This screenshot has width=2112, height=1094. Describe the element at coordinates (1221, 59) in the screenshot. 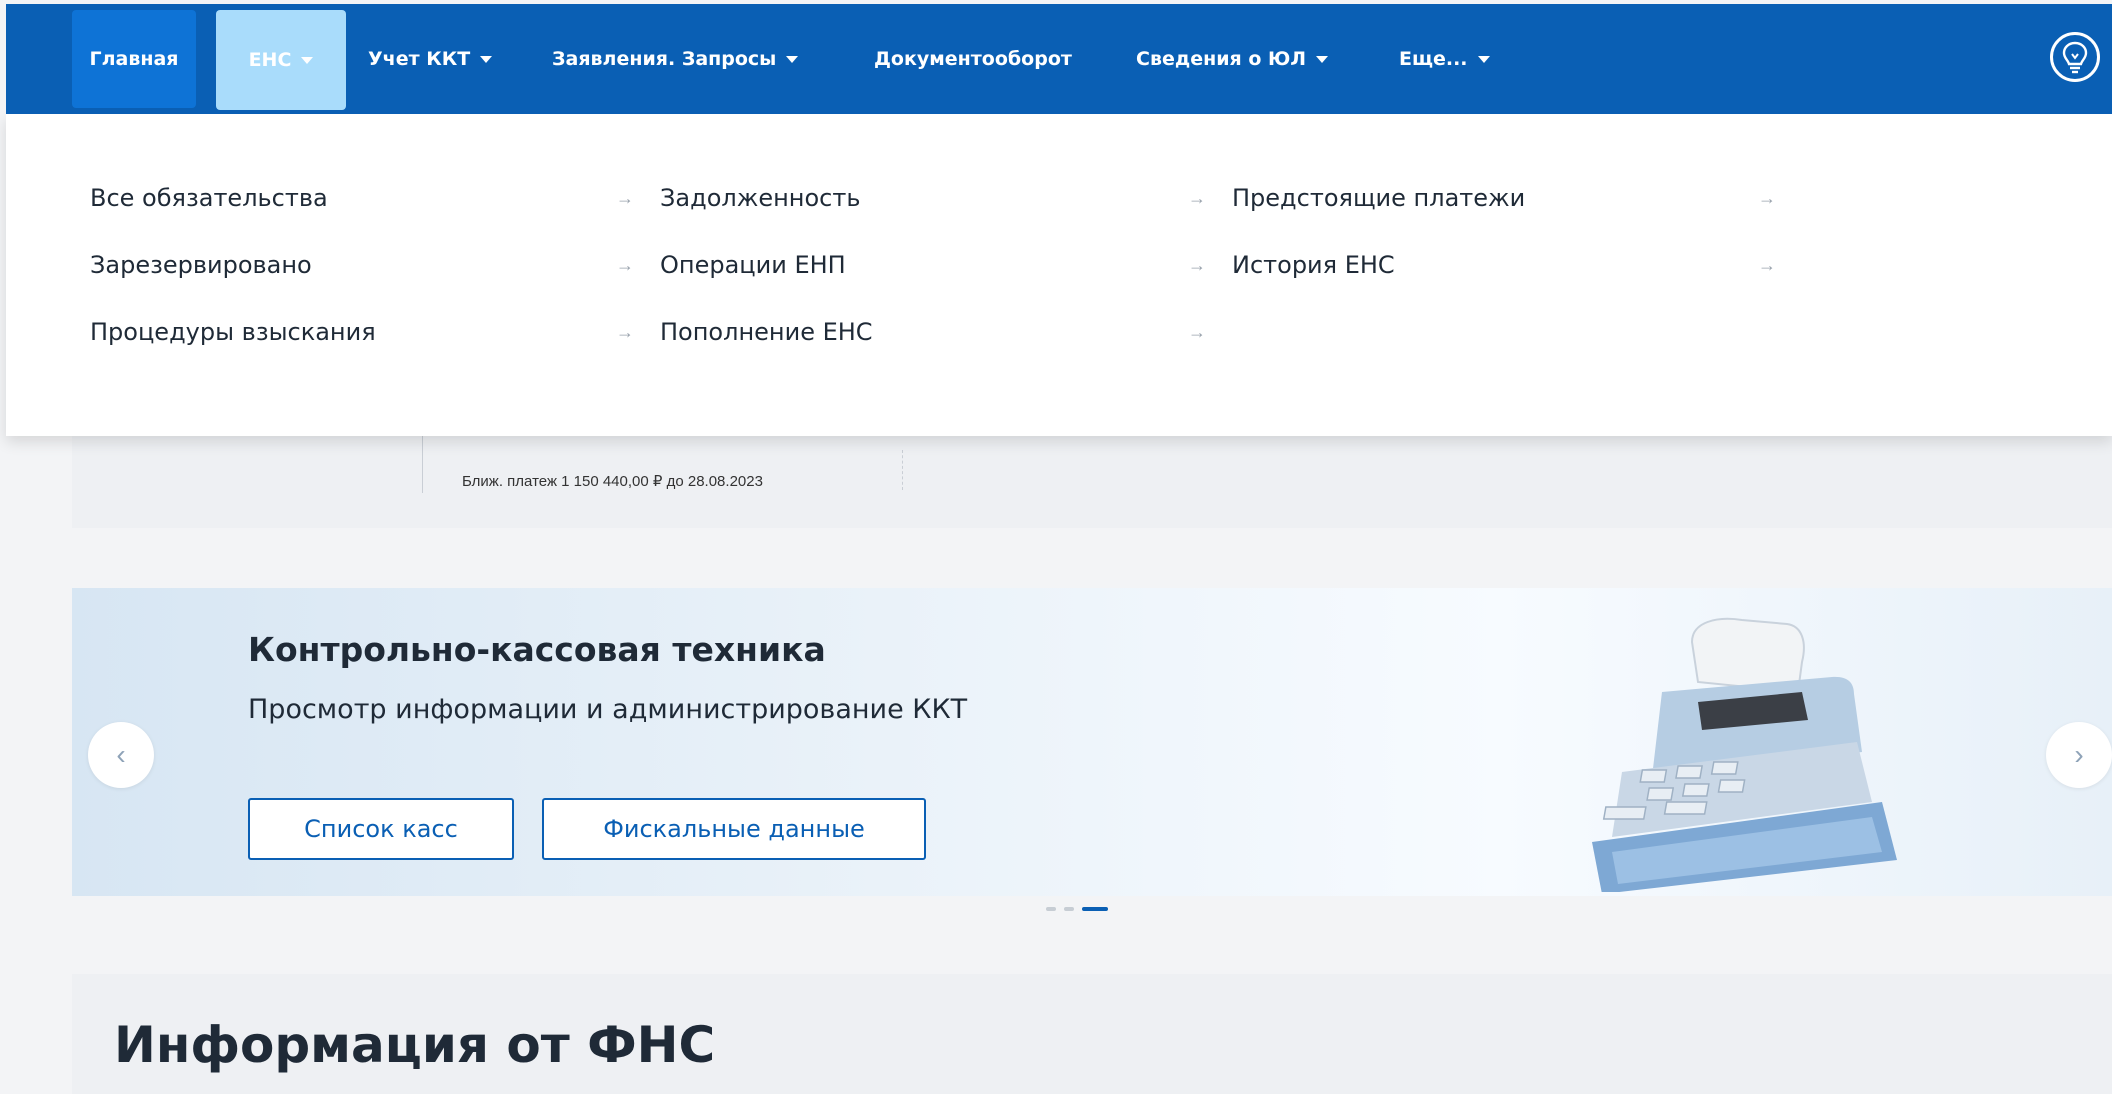

I see `nav-company-info-label: Сведения о ЮЛ` at that location.